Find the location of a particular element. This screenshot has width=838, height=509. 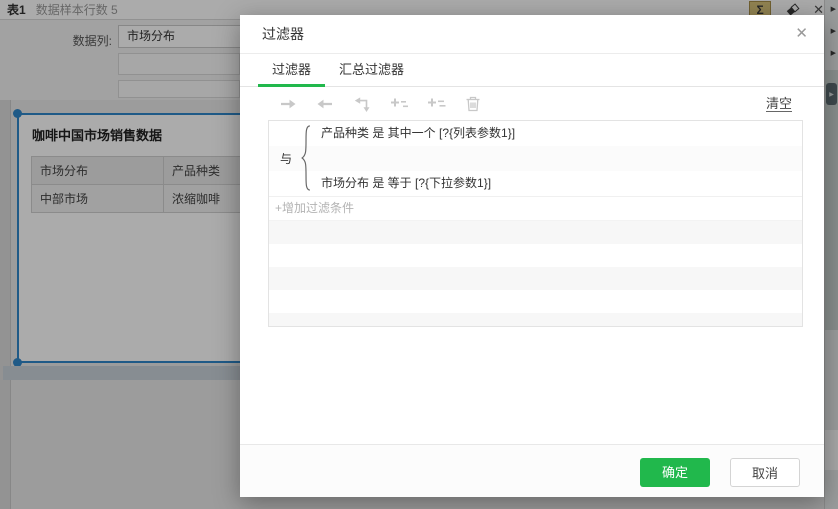

add-sub-group-icon is located at coordinates (437, 102).